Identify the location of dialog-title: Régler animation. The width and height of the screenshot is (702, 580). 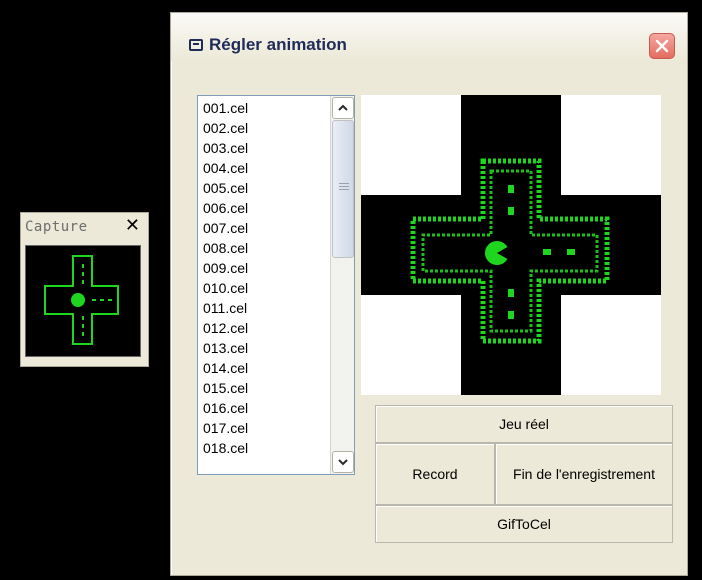
(278, 44).